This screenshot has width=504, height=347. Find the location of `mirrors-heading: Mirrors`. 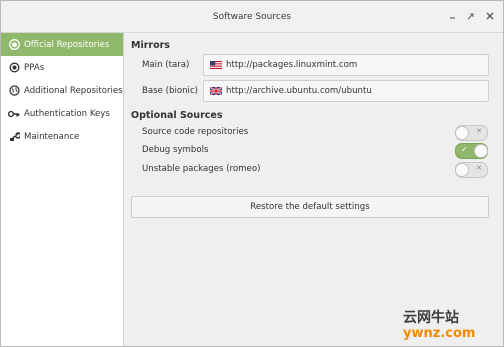

mirrors-heading: Mirrors is located at coordinates (150, 45).